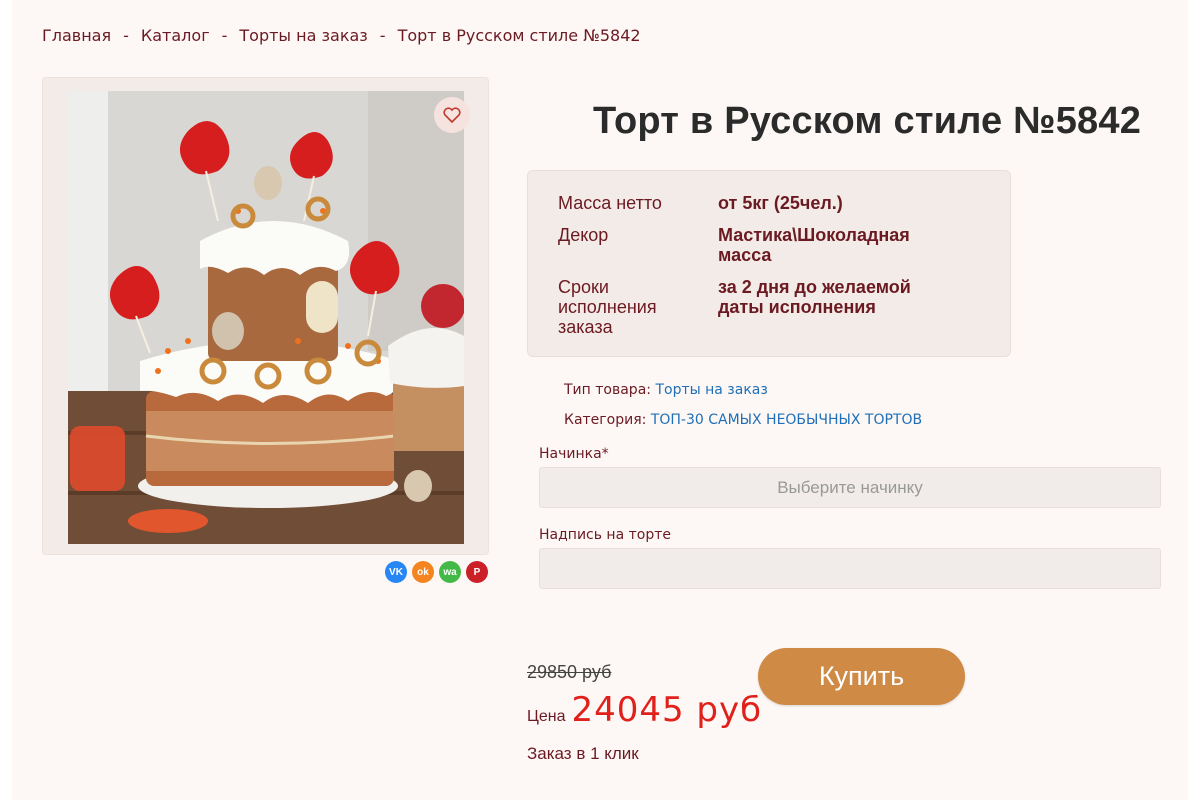 The image size is (1200, 800). Describe the element at coordinates (574, 454) in the screenshot. I see `filling-label: Начинка*` at that location.